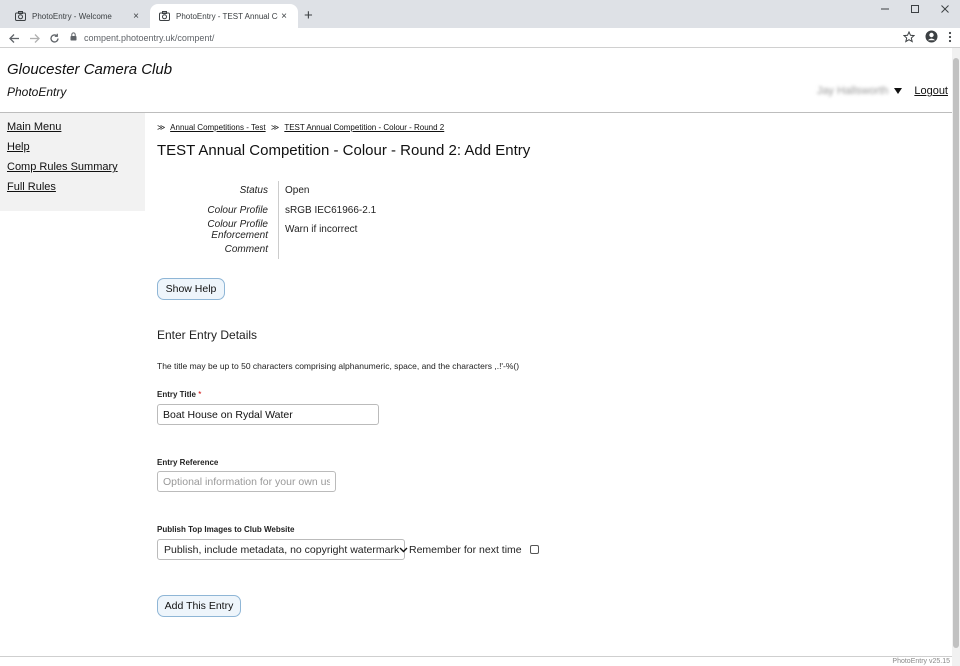 The width and height of the screenshot is (960, 666). What do you see at coordinates (246, 481) in the screenshot?
I see `entry-reference-input` at bounding box center [246, 481].